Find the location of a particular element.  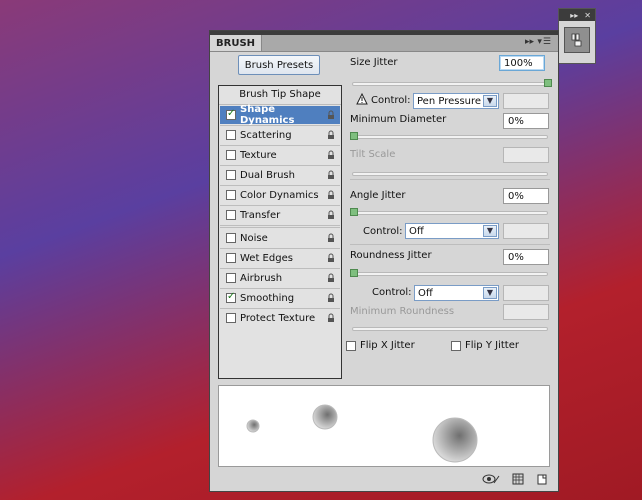

flip-x-jitter-checkbox is located at coordinates (351, 345).